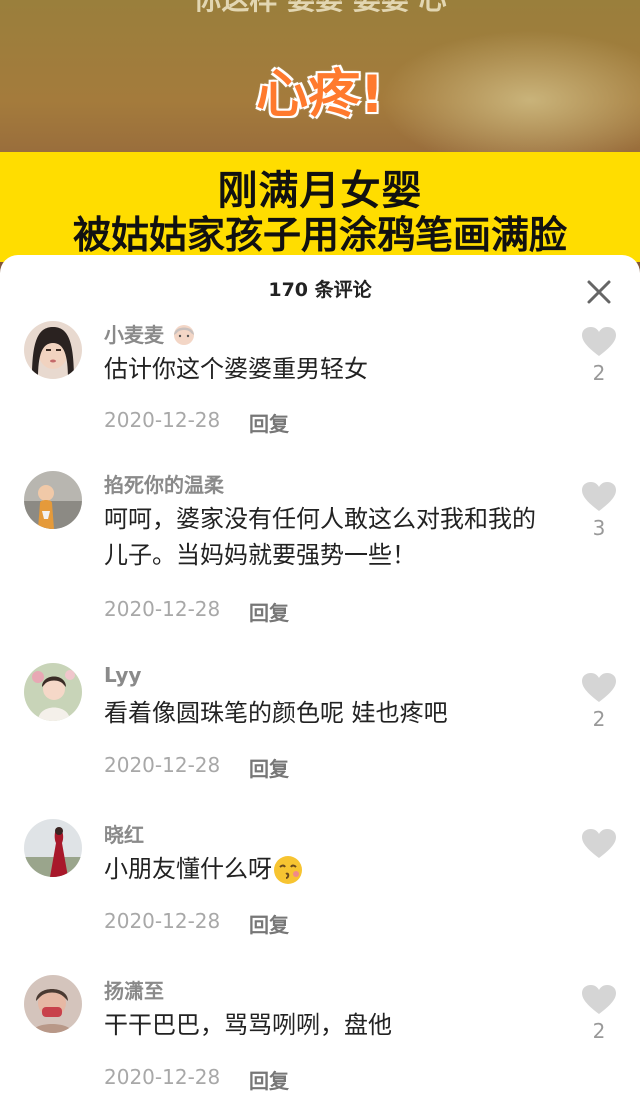 The width and height of the screenshot is (640, 1110). What do you see at coordinates (329, 869) in the screenshot?
I see `comment-text: 小朋友懂什么呀` at bounding box center [329, 869].